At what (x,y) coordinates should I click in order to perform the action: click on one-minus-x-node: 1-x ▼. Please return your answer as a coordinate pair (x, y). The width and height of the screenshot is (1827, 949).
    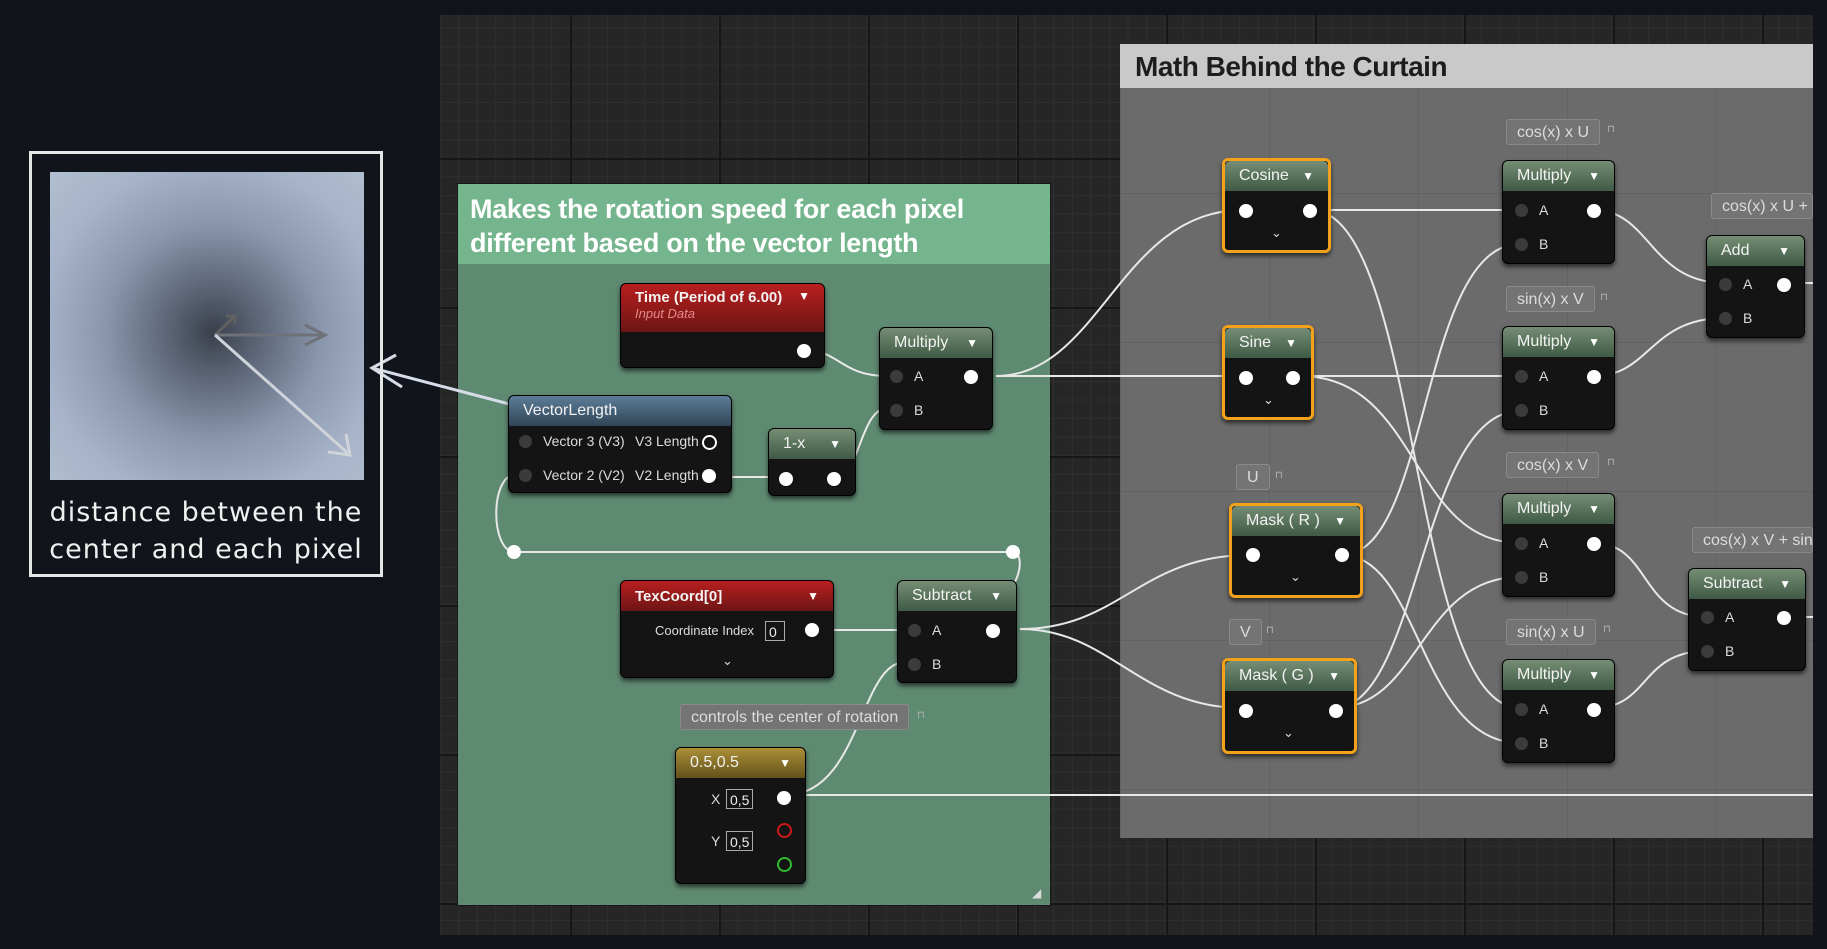
    Looking at the image, I should click on (812, 462).